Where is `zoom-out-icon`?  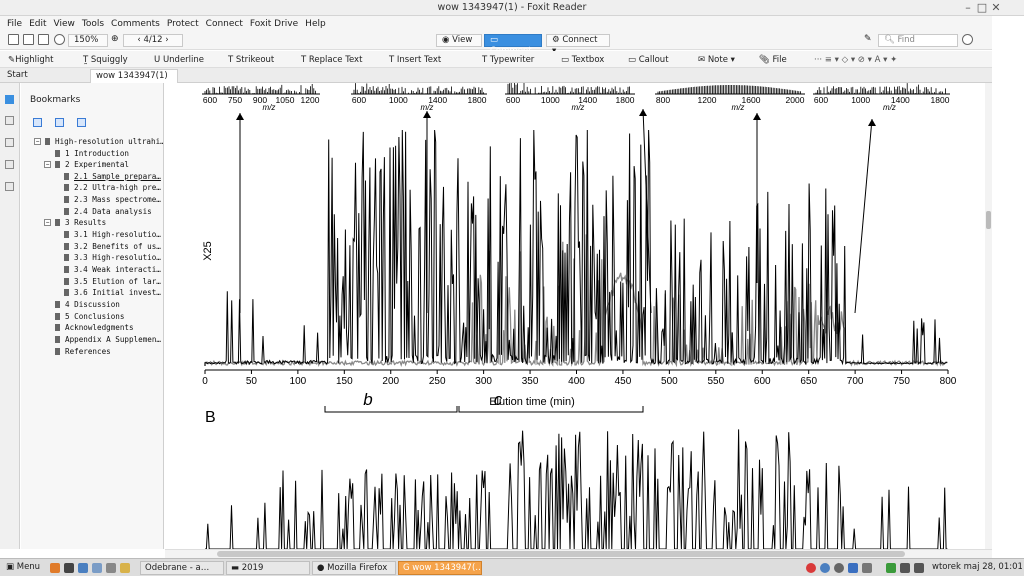
zoom-out-icon is located at coordinates (59, 39).